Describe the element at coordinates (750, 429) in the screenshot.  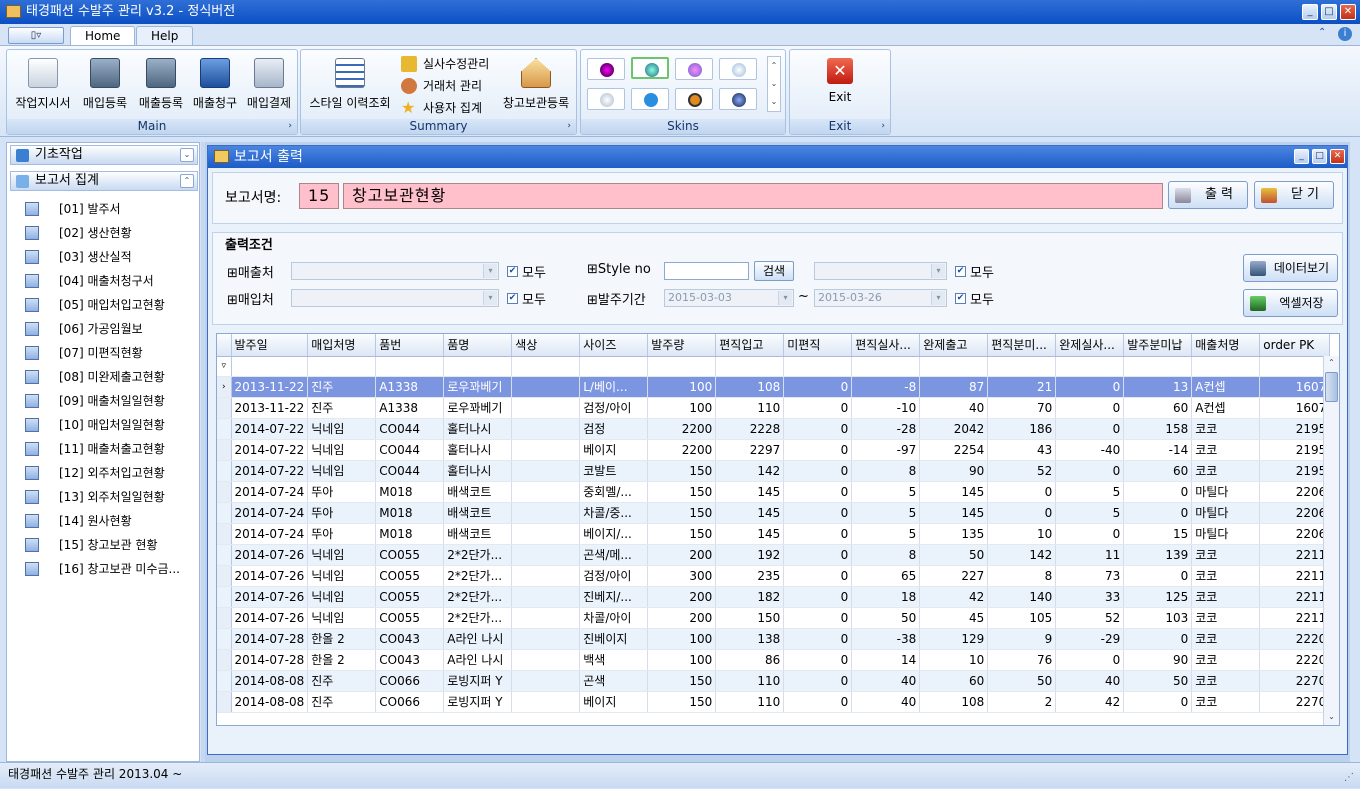
I see `table-cell: 2228` at that location.